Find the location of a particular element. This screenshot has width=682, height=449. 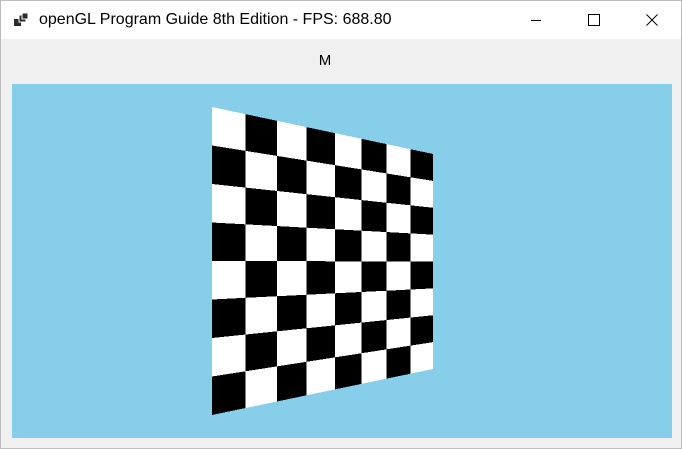

close-icon is located at coordinates (652, 20).